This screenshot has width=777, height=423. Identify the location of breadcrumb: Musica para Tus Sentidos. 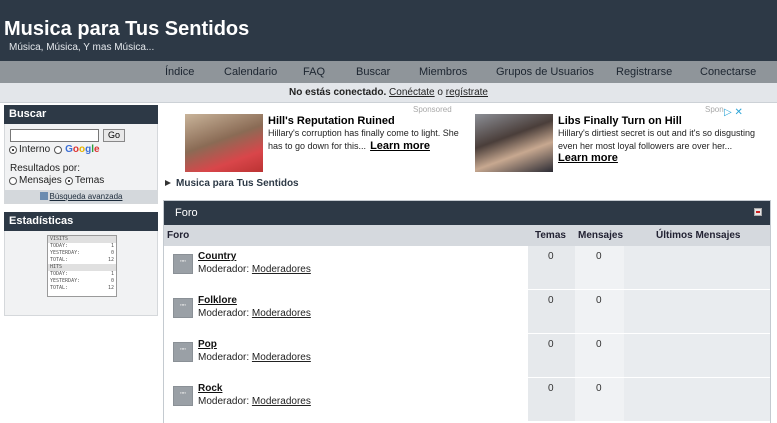
(232, 183).